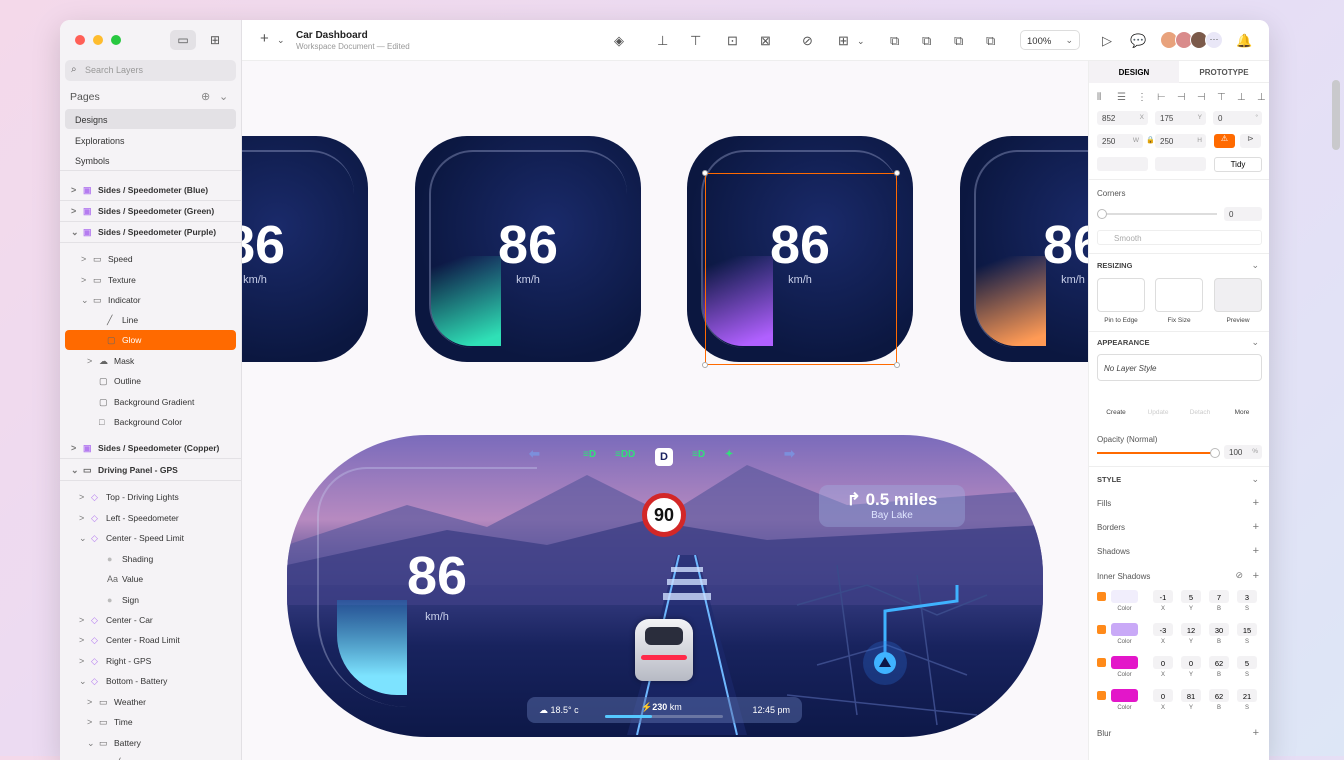 This screenshot has height=760, width=1344. I want to click on zoom-window-button, so click(116, 40).